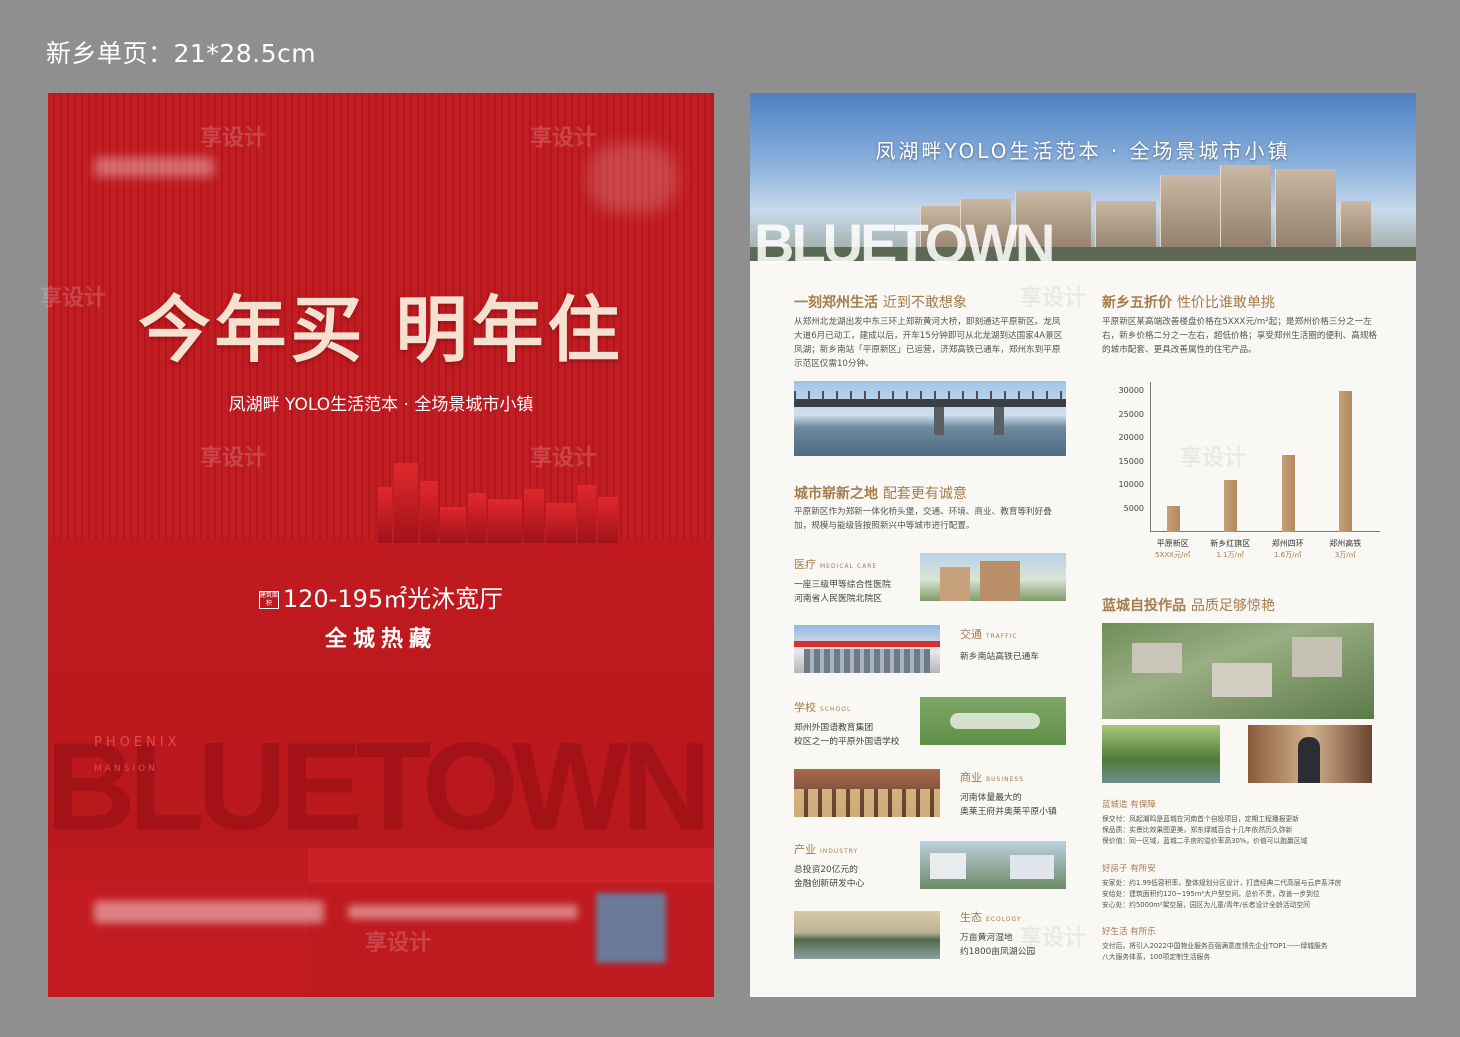 The height and width of the screenshot is (1037, 1460). What do you see at coordinates (924, 303) in the screenshot?
I see `section1-subtitle: 近到不敢想象` at bounding box center [924, 303].